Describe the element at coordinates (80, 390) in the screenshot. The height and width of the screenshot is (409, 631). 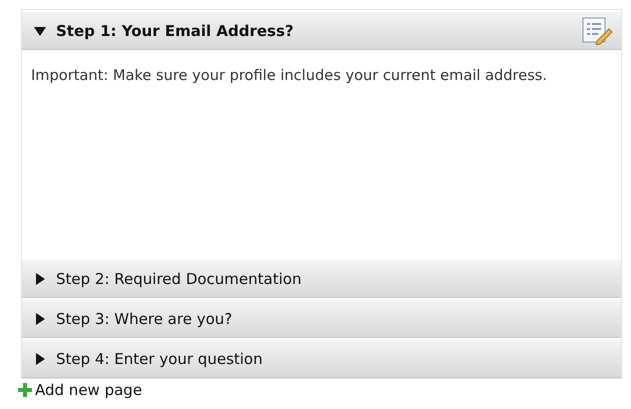
I see `add-page-link: Add new page` at that location.